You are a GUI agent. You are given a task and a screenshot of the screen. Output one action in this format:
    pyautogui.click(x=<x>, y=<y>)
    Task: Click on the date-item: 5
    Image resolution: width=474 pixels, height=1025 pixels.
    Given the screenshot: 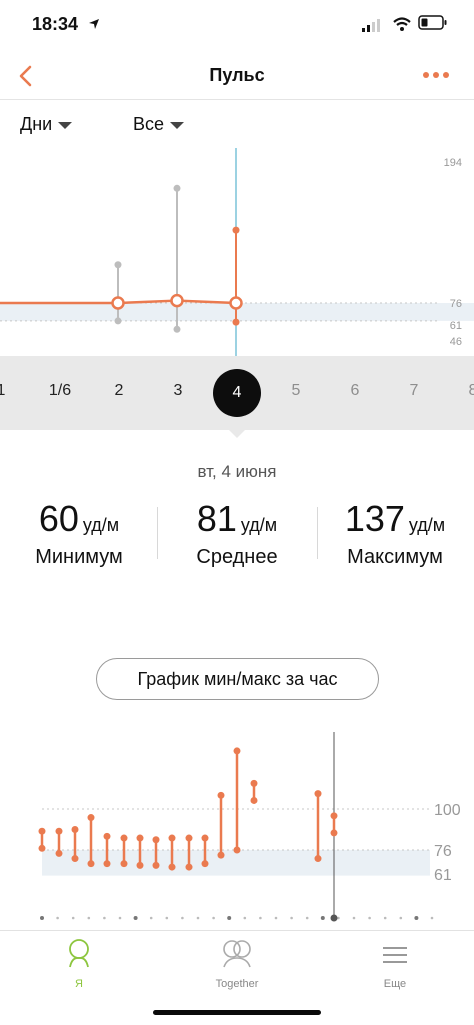 What is the action you would take?
    pyautogui.click(x=296, y=391)
    